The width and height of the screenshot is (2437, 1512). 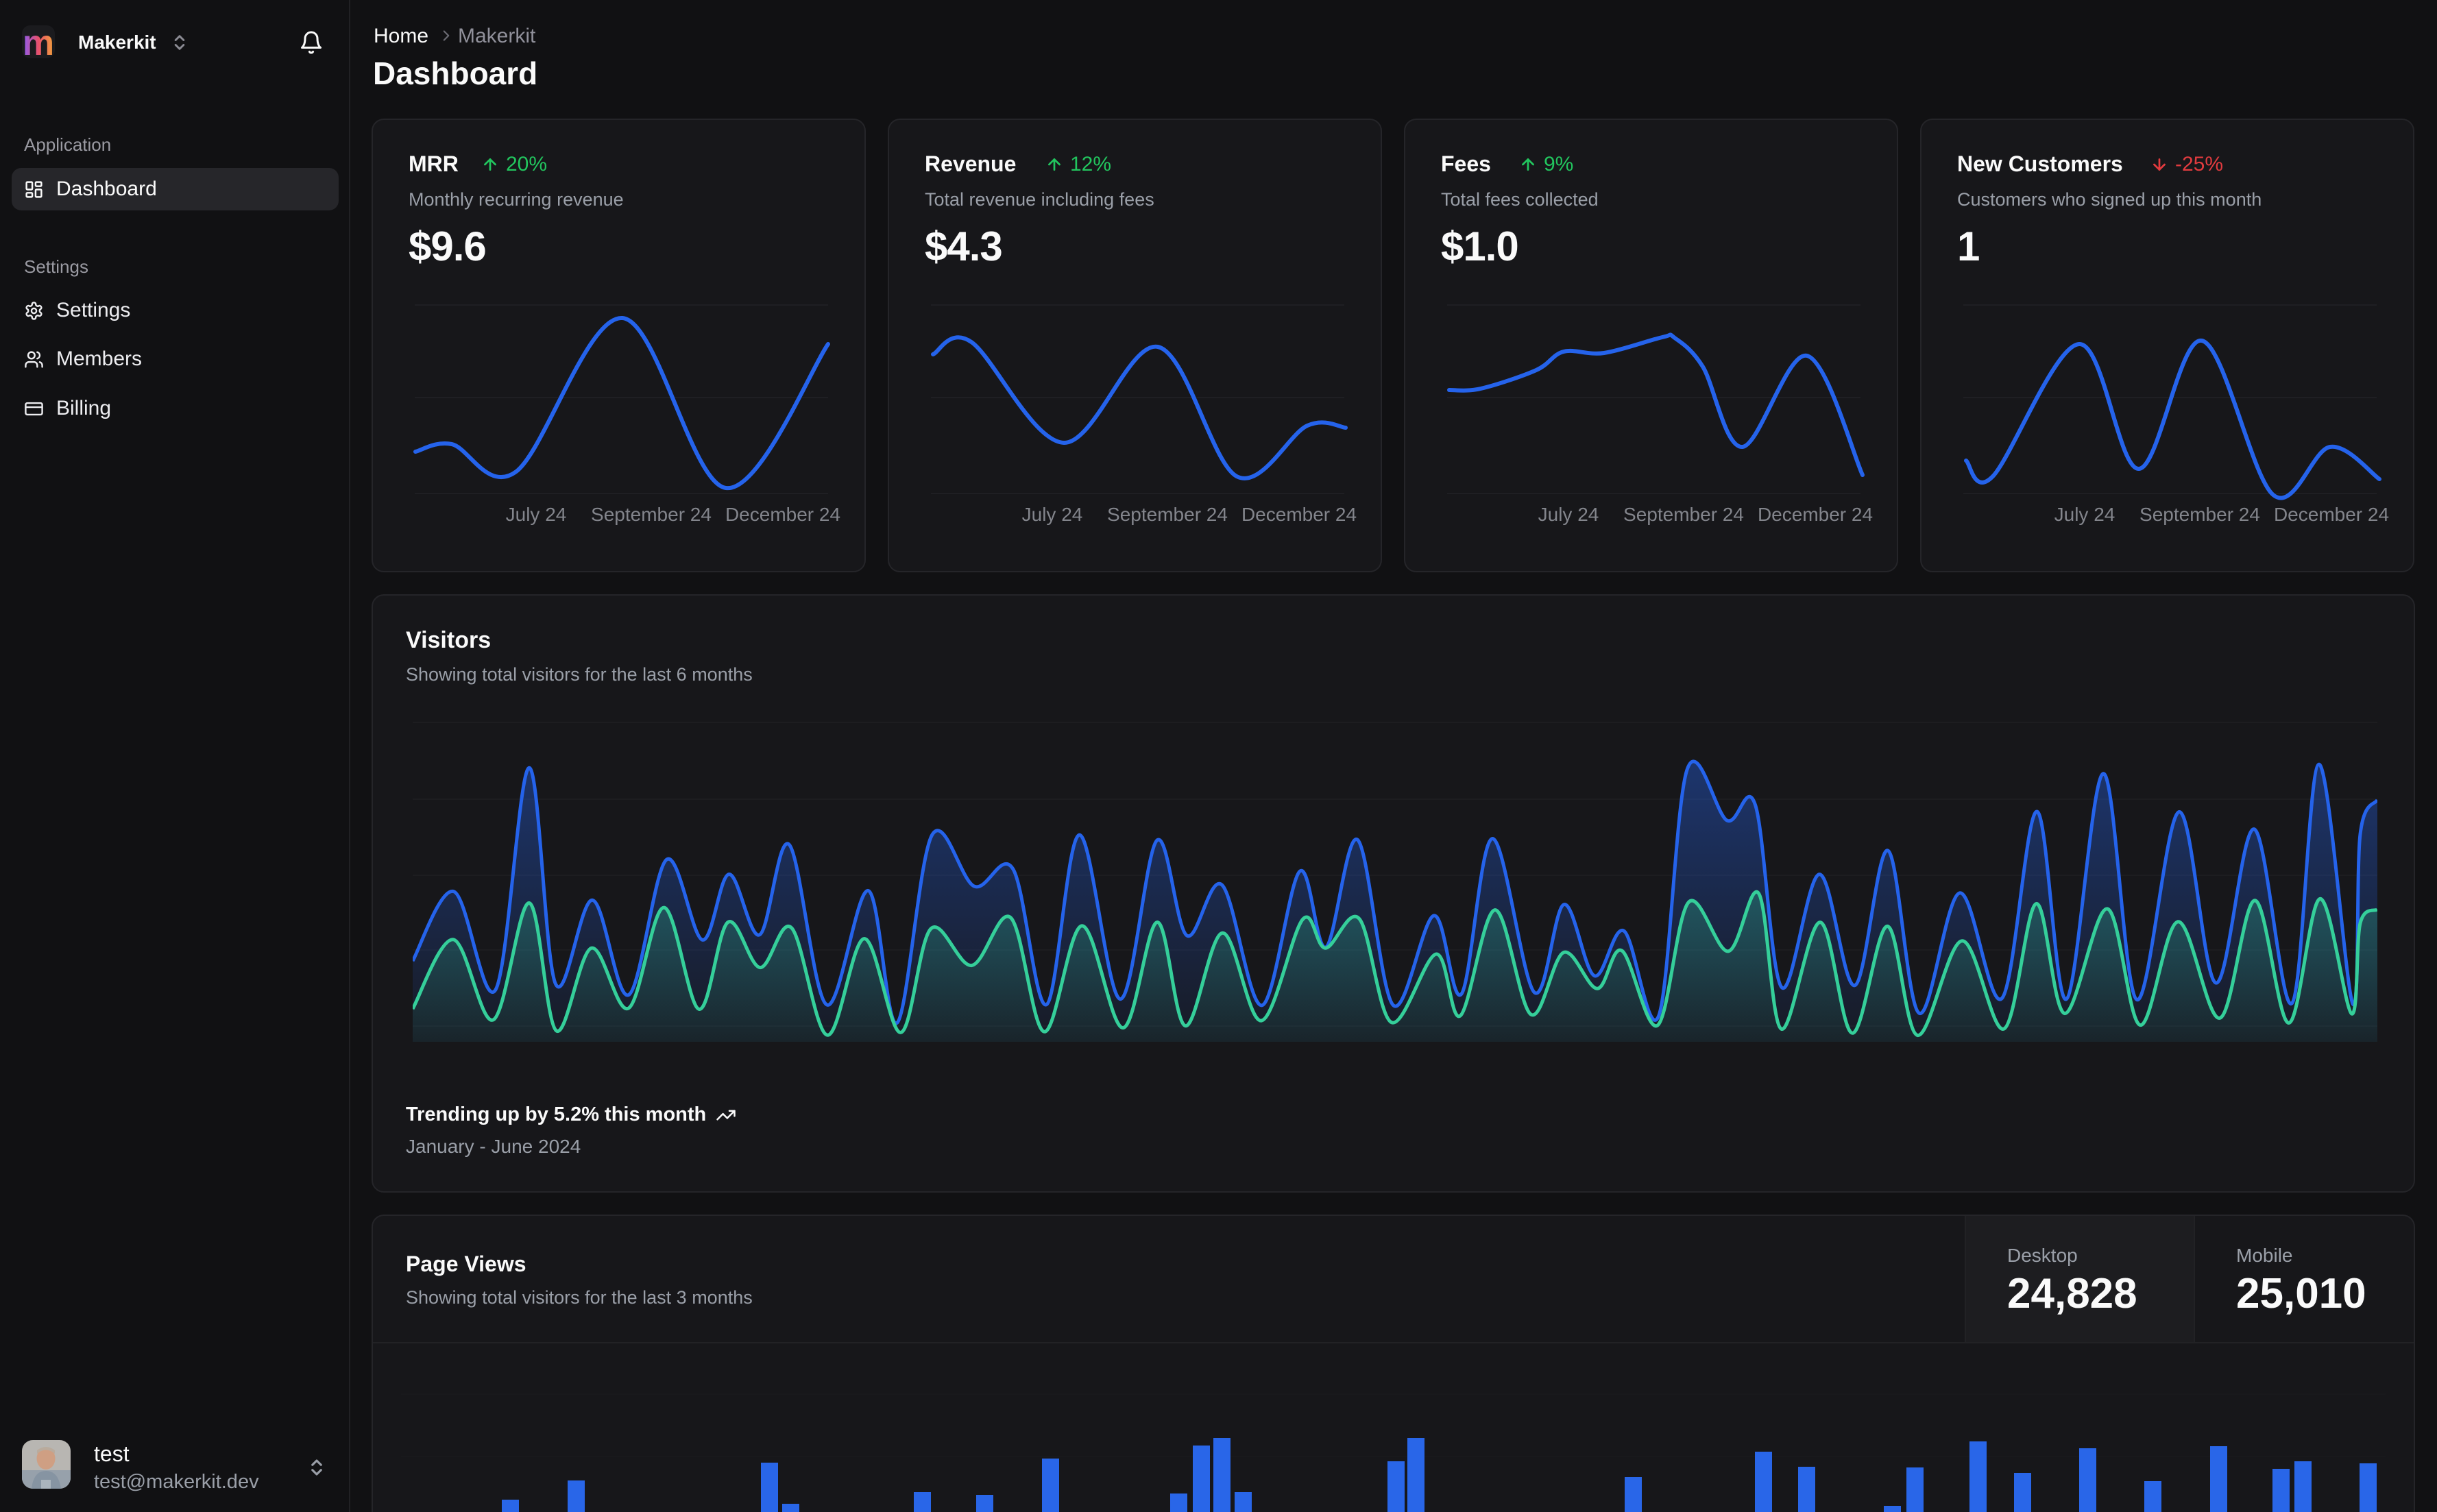 What do you see at coordinates (38, 41) in the screenshot?
I see `svg-text: m` at bounding box center [38, 41].